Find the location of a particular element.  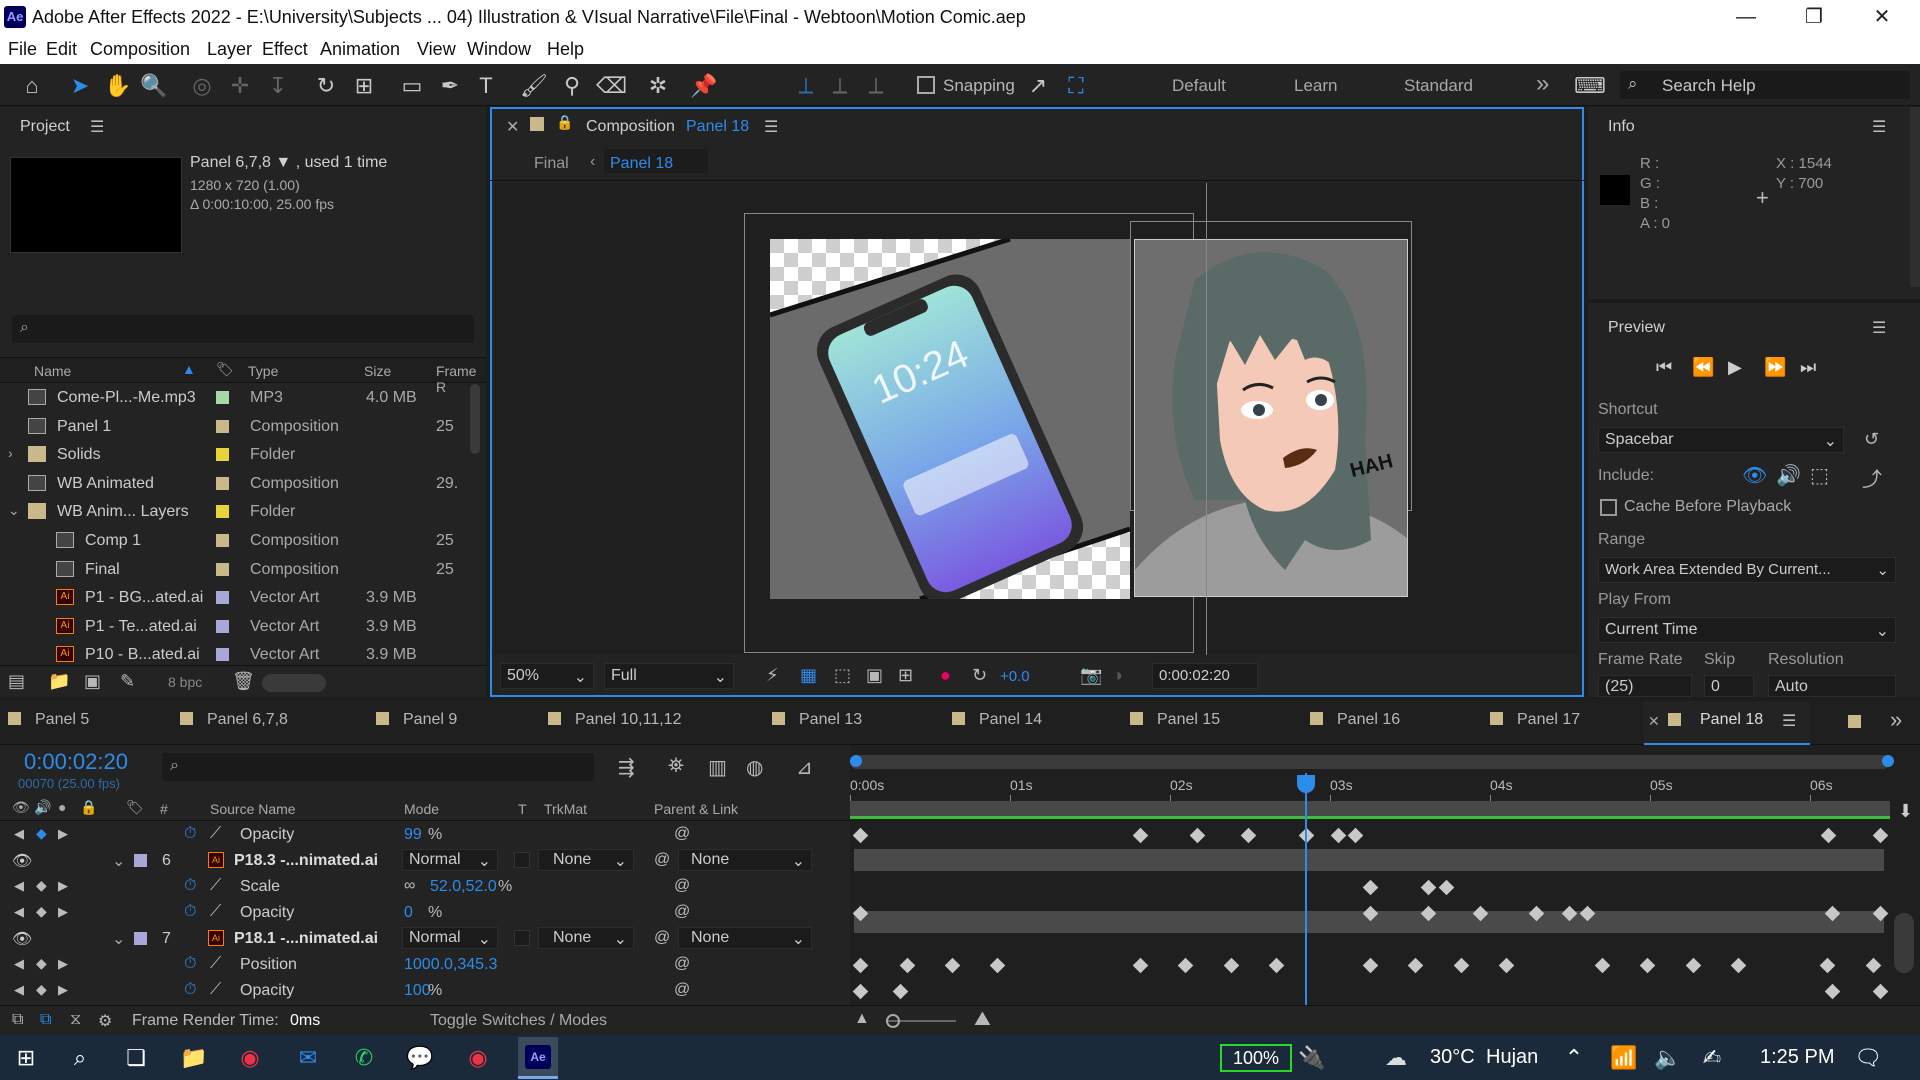

new-composition-icon: ▣ is located at coordinates (92, 681).